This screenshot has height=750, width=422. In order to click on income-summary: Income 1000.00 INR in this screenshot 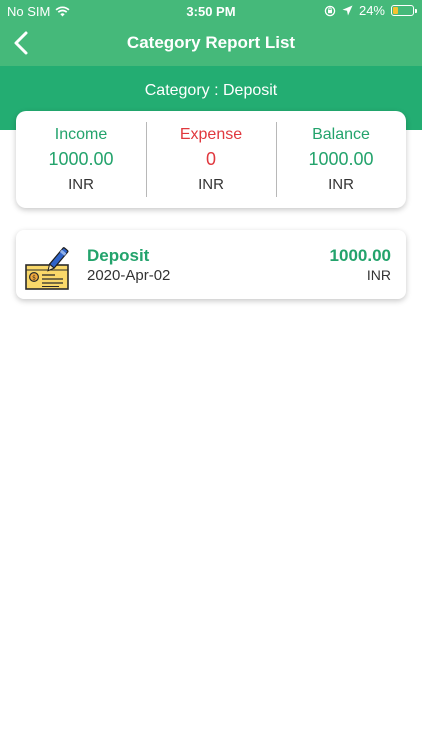, I will do `click(81, 159)`.